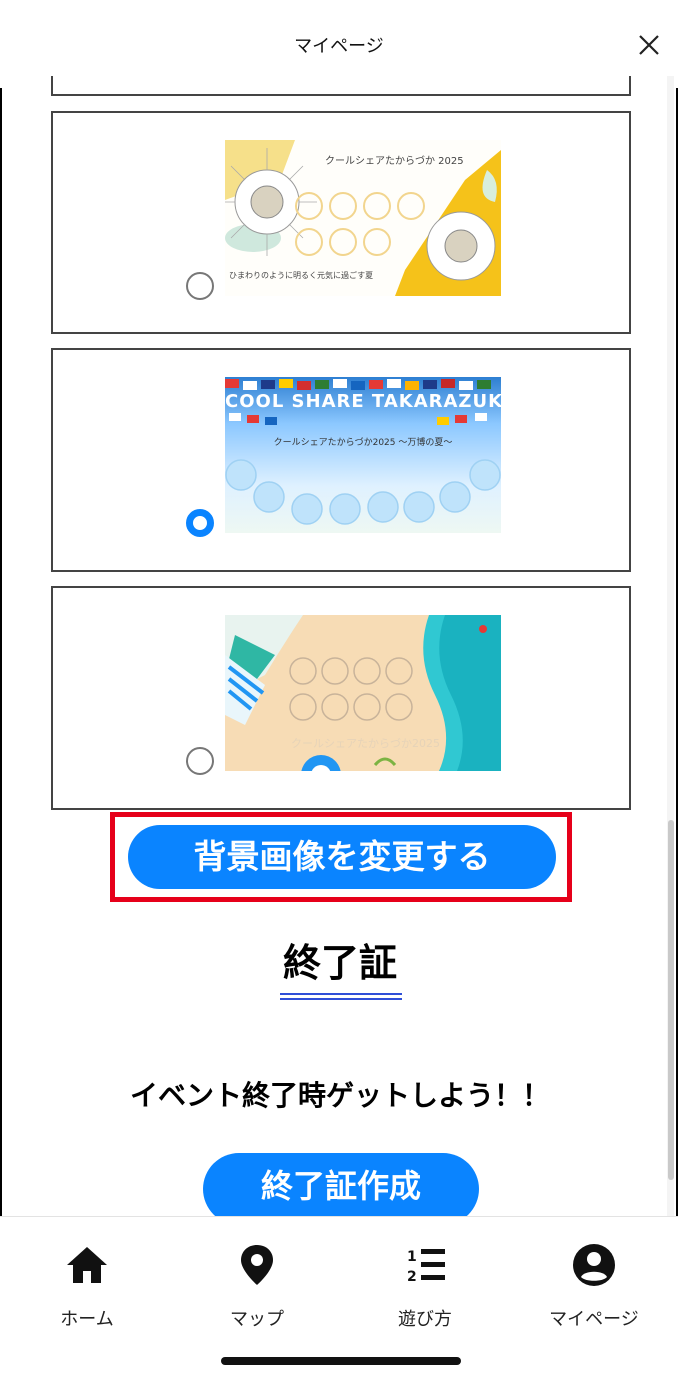 The width and height of the screenshot is (678, 1382). Describe the element at coordinates (425, 1319) in the screenshot. I see `tab-label: 遊び方` at that location.